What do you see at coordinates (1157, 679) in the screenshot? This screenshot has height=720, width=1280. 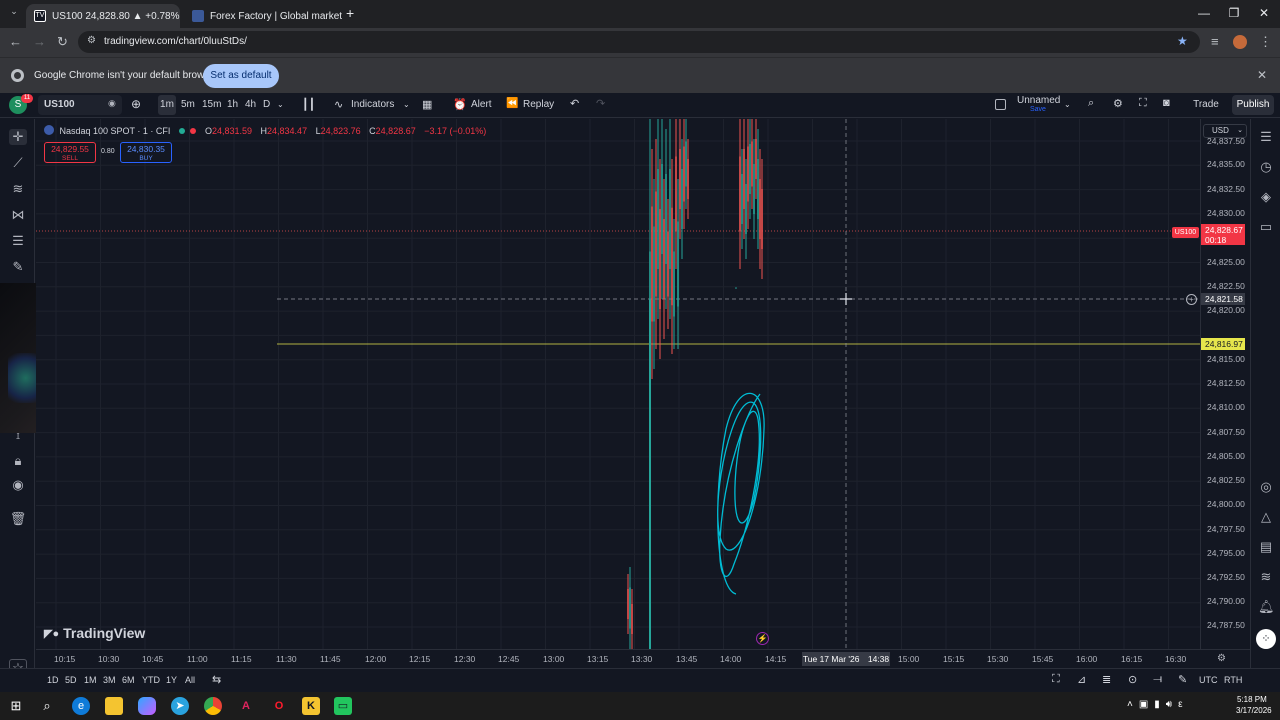 I see `line-tool-icon: ⟞` at bounding box center [1157, 679].